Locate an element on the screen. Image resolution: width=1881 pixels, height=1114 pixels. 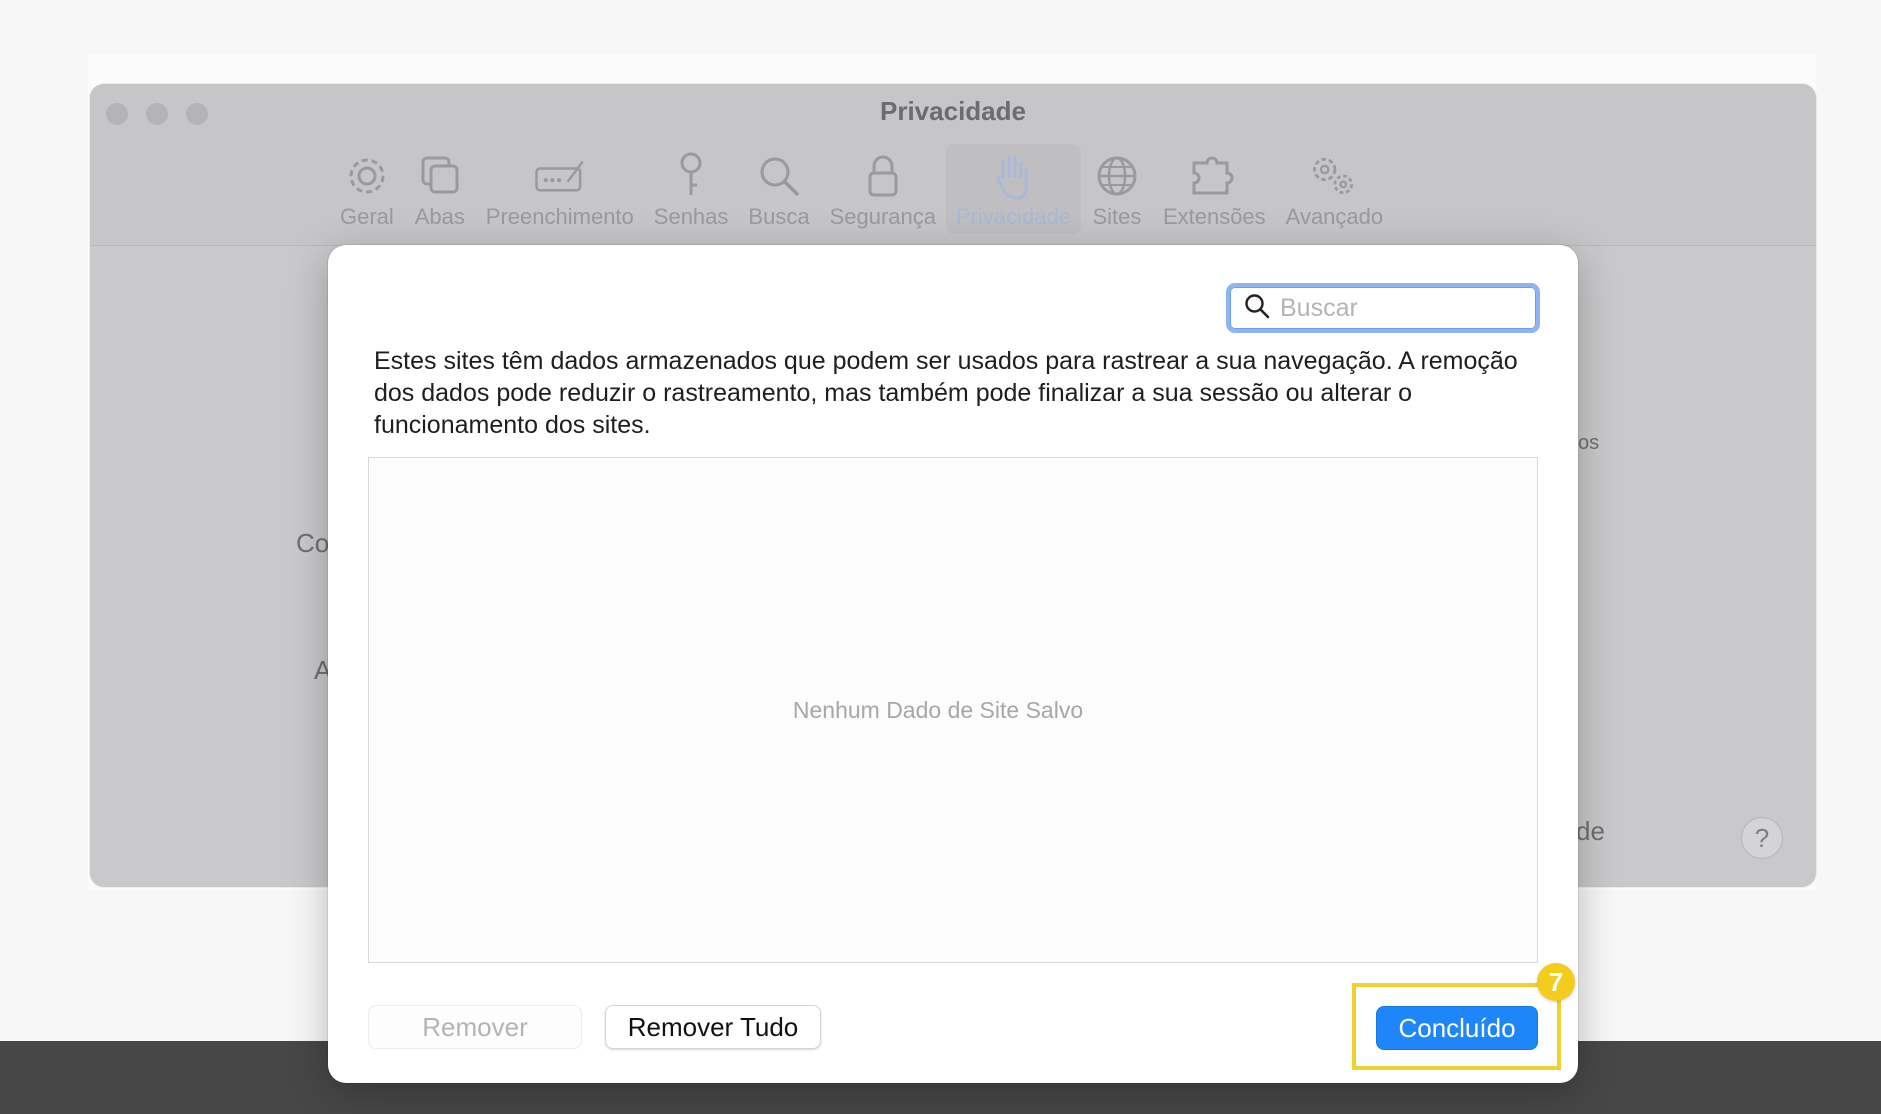
globe-icon is located at coordinates (1117, 176).